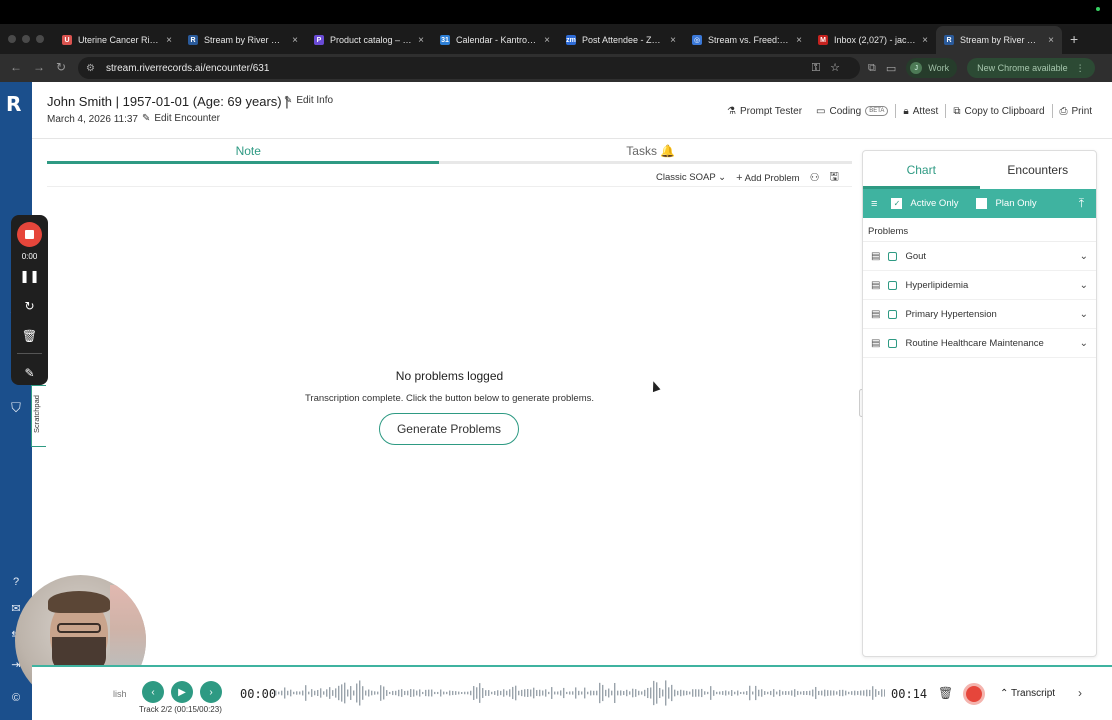  What do you see at coordinates (16, 582) in the screenshot?
I see `help-icon: ?` at bounding box center [16, 582].